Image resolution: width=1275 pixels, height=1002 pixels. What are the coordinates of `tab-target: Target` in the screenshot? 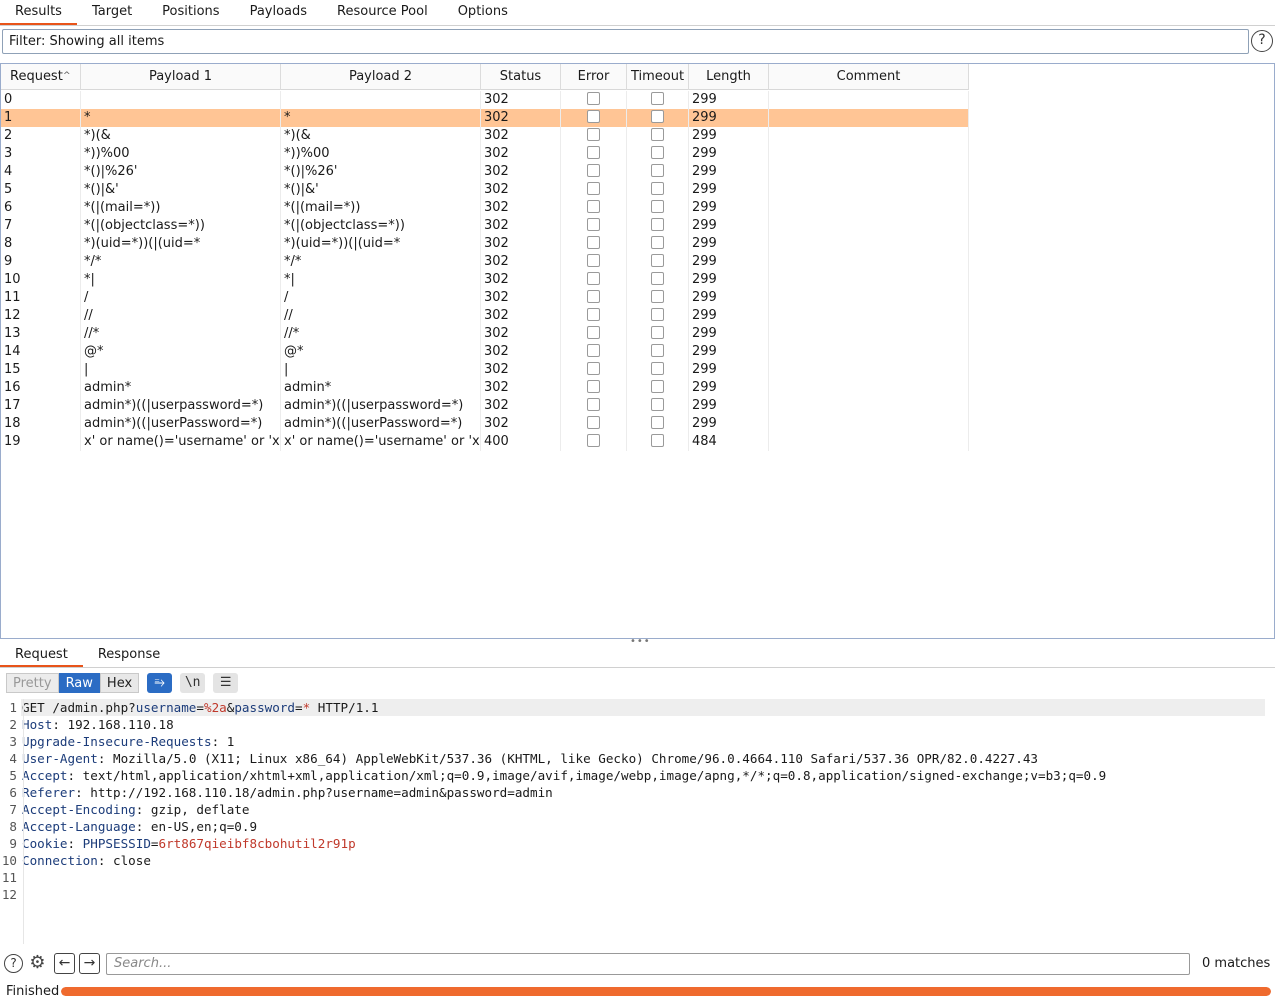 It's located at (112, 12).